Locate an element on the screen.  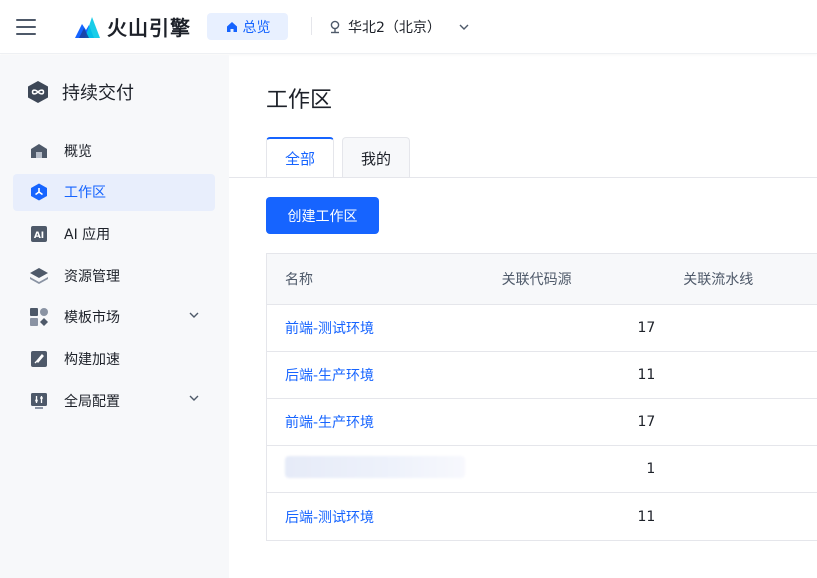
sidebar-item-templates: 模板市场 is located at coordinates (114, 317).